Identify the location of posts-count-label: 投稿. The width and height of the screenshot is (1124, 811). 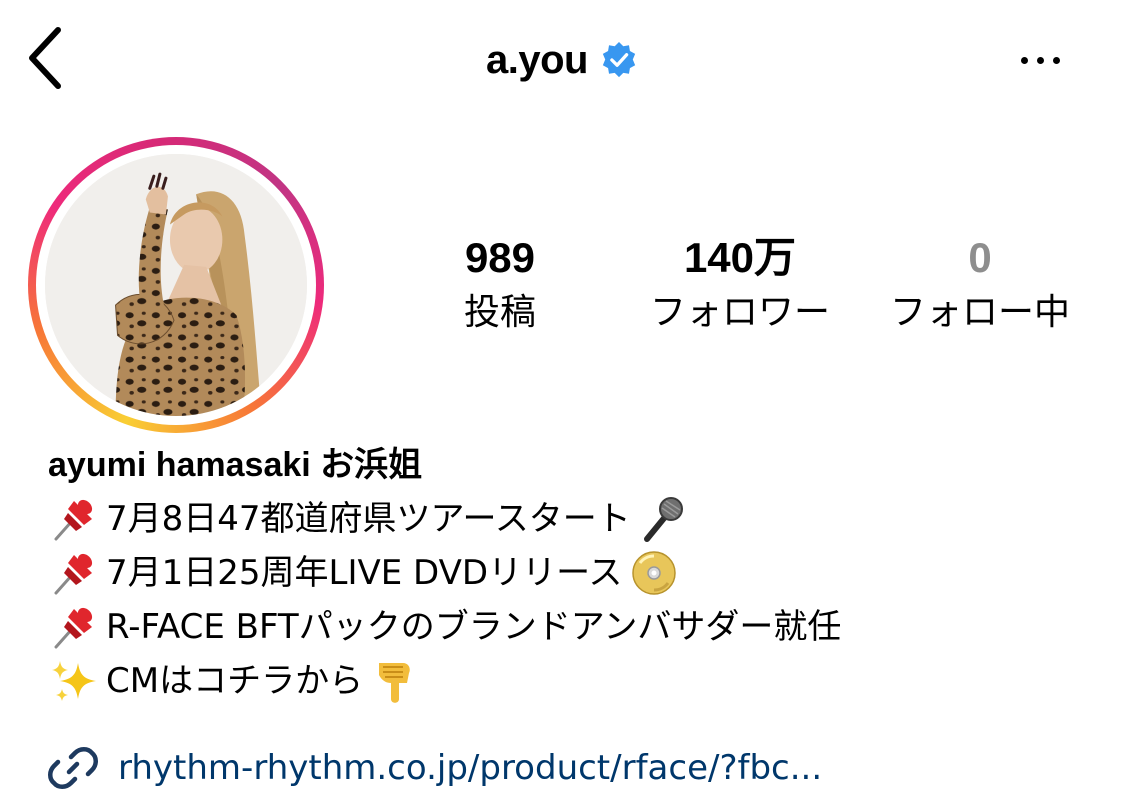
(499, 312).